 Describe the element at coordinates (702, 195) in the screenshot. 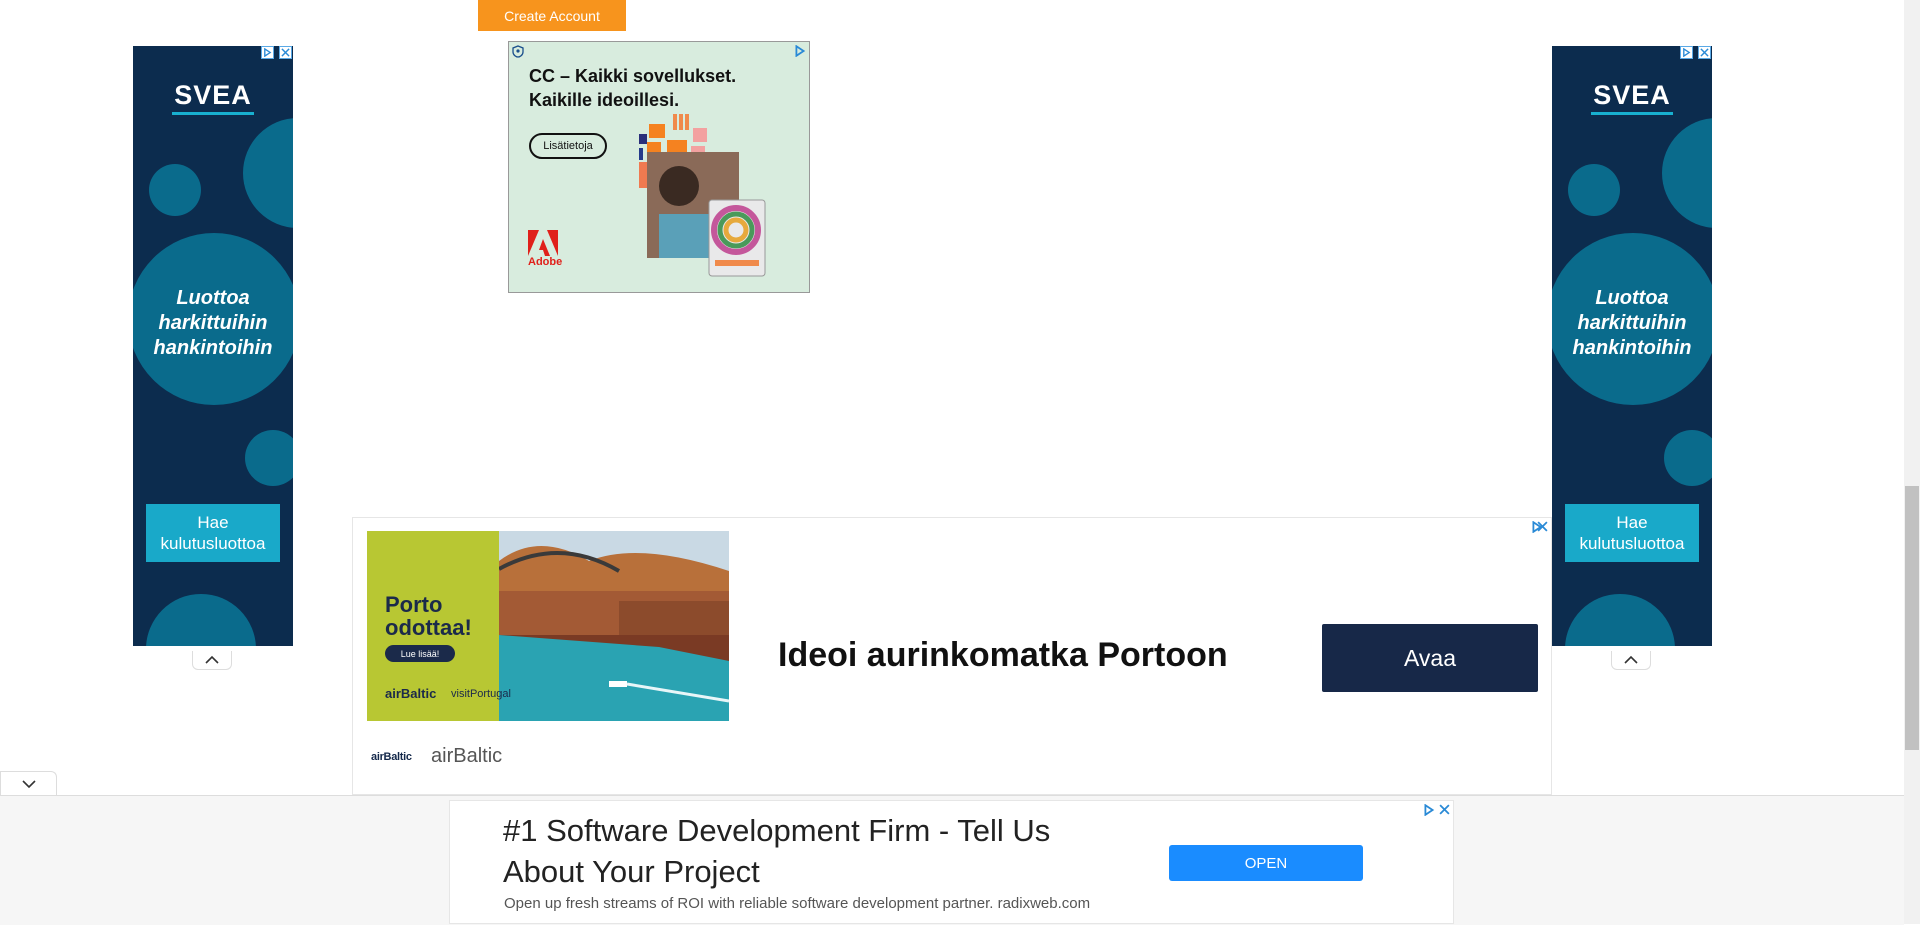

I see `adobe-illustration` at that location.